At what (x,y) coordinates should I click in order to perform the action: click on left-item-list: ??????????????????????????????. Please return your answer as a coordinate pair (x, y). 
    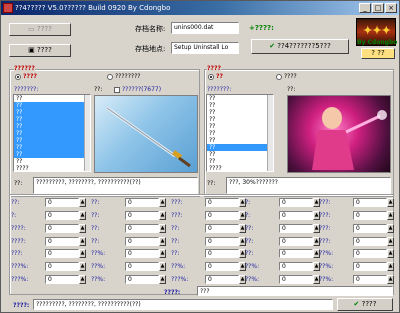
    Looking at the image, I should click on (52, 133).